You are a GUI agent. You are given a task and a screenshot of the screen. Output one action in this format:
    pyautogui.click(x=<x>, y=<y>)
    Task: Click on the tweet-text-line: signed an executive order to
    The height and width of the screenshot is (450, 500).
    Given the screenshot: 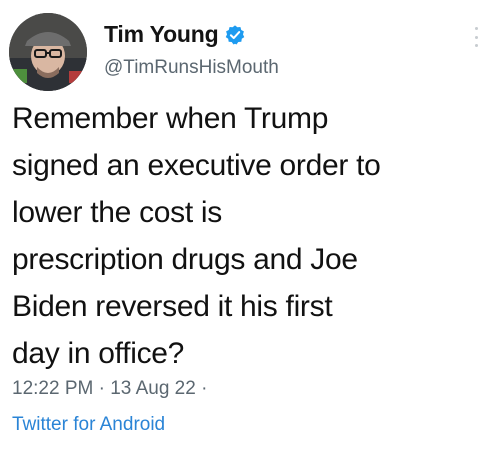 What is the action you would take?
    pyautogui.click(x=196, y=165)
    